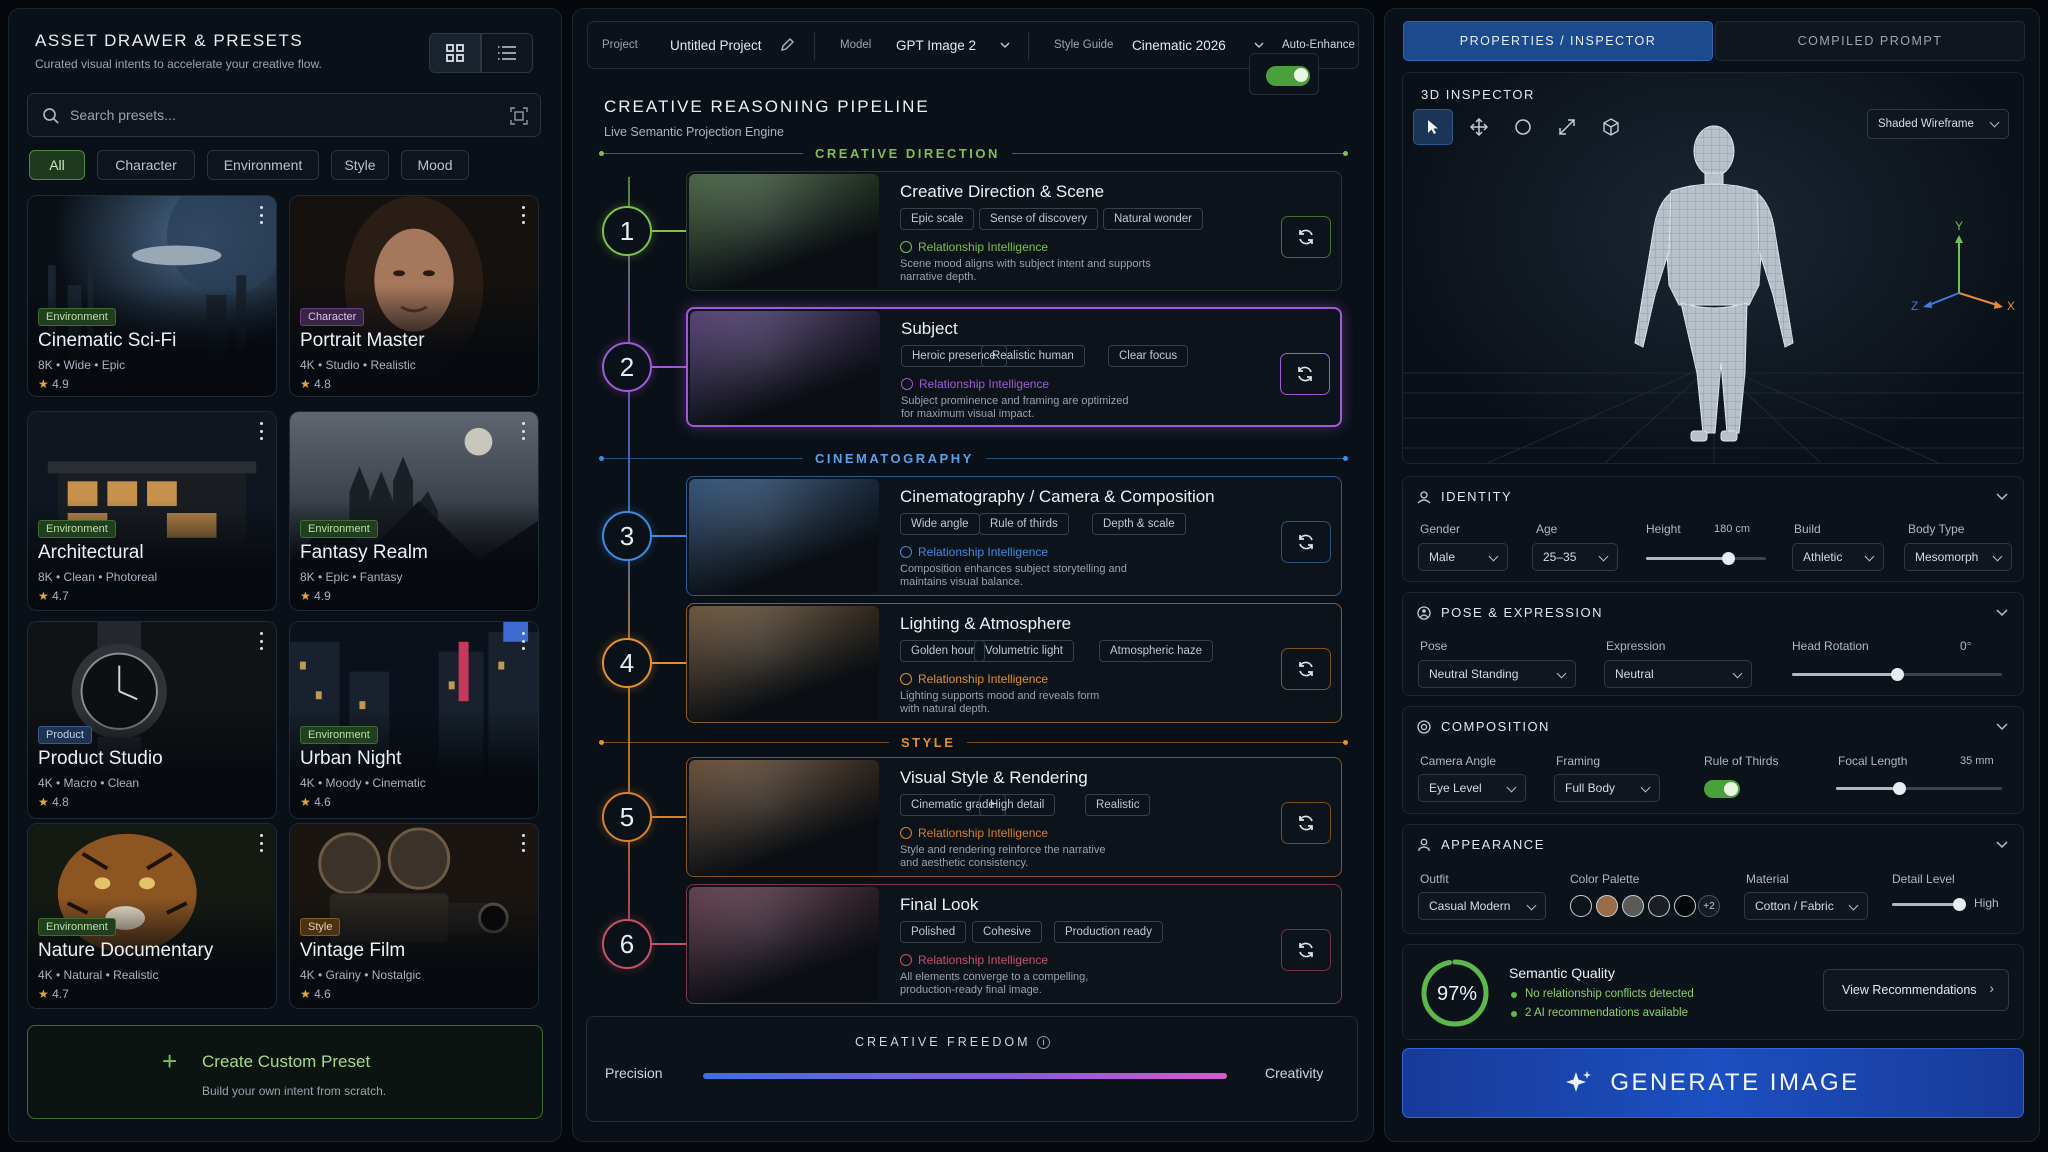 Image resolution: width=2048 pixels, height=1152 pixels. What do you see at coordinates (146, 165) in the screenshot?
I see `filter-character: Character` at bounding box center [146, 165].